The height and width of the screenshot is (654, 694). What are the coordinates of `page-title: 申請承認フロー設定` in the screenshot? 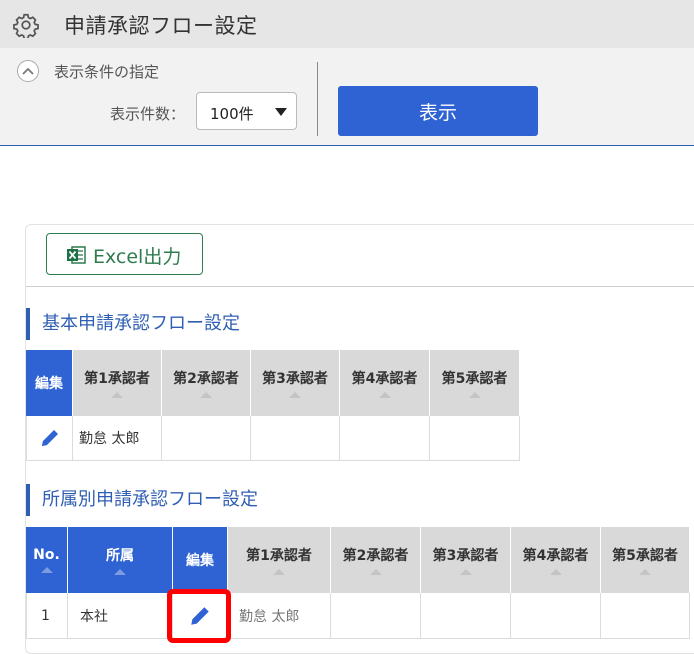 It's located at (161, 26).